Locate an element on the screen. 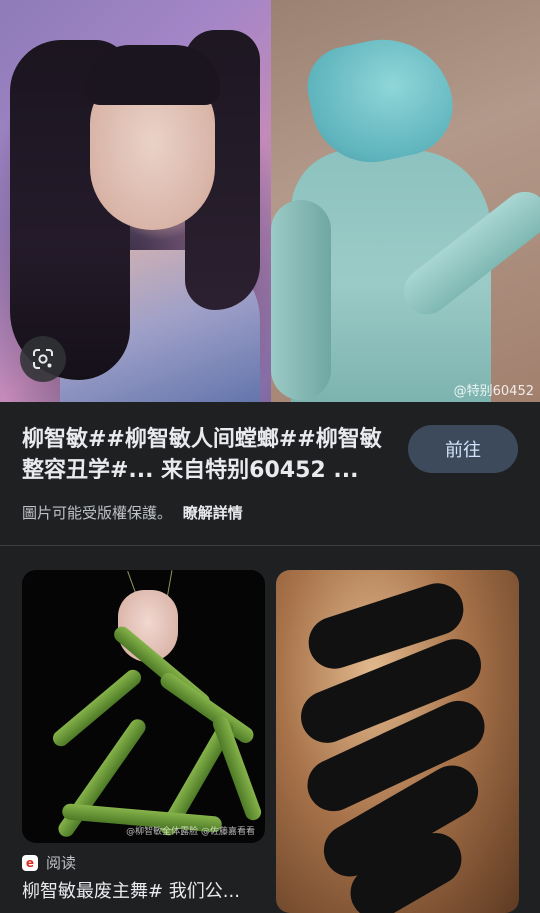 The width and height of the screenshot is (540, 913). e-reader-icon: e is located at coordinates (30, 862).